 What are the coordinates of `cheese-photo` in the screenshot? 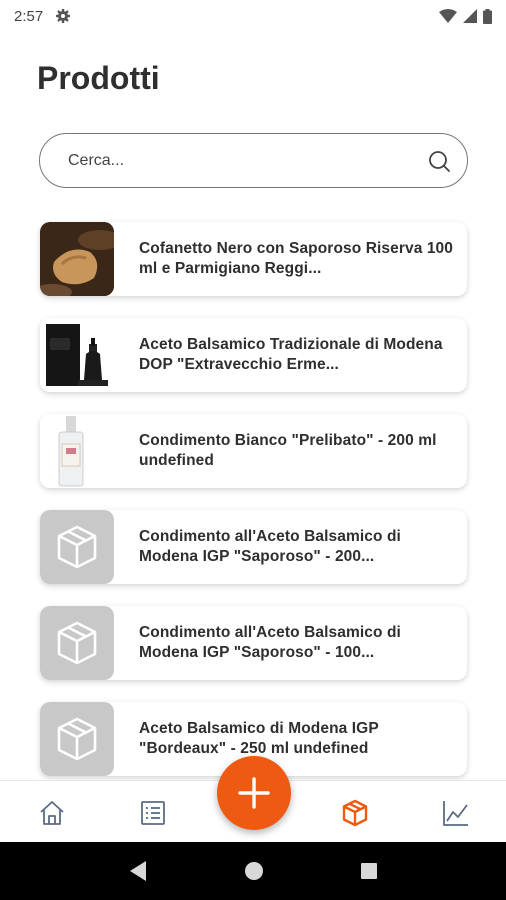 It's located at (77, 259).